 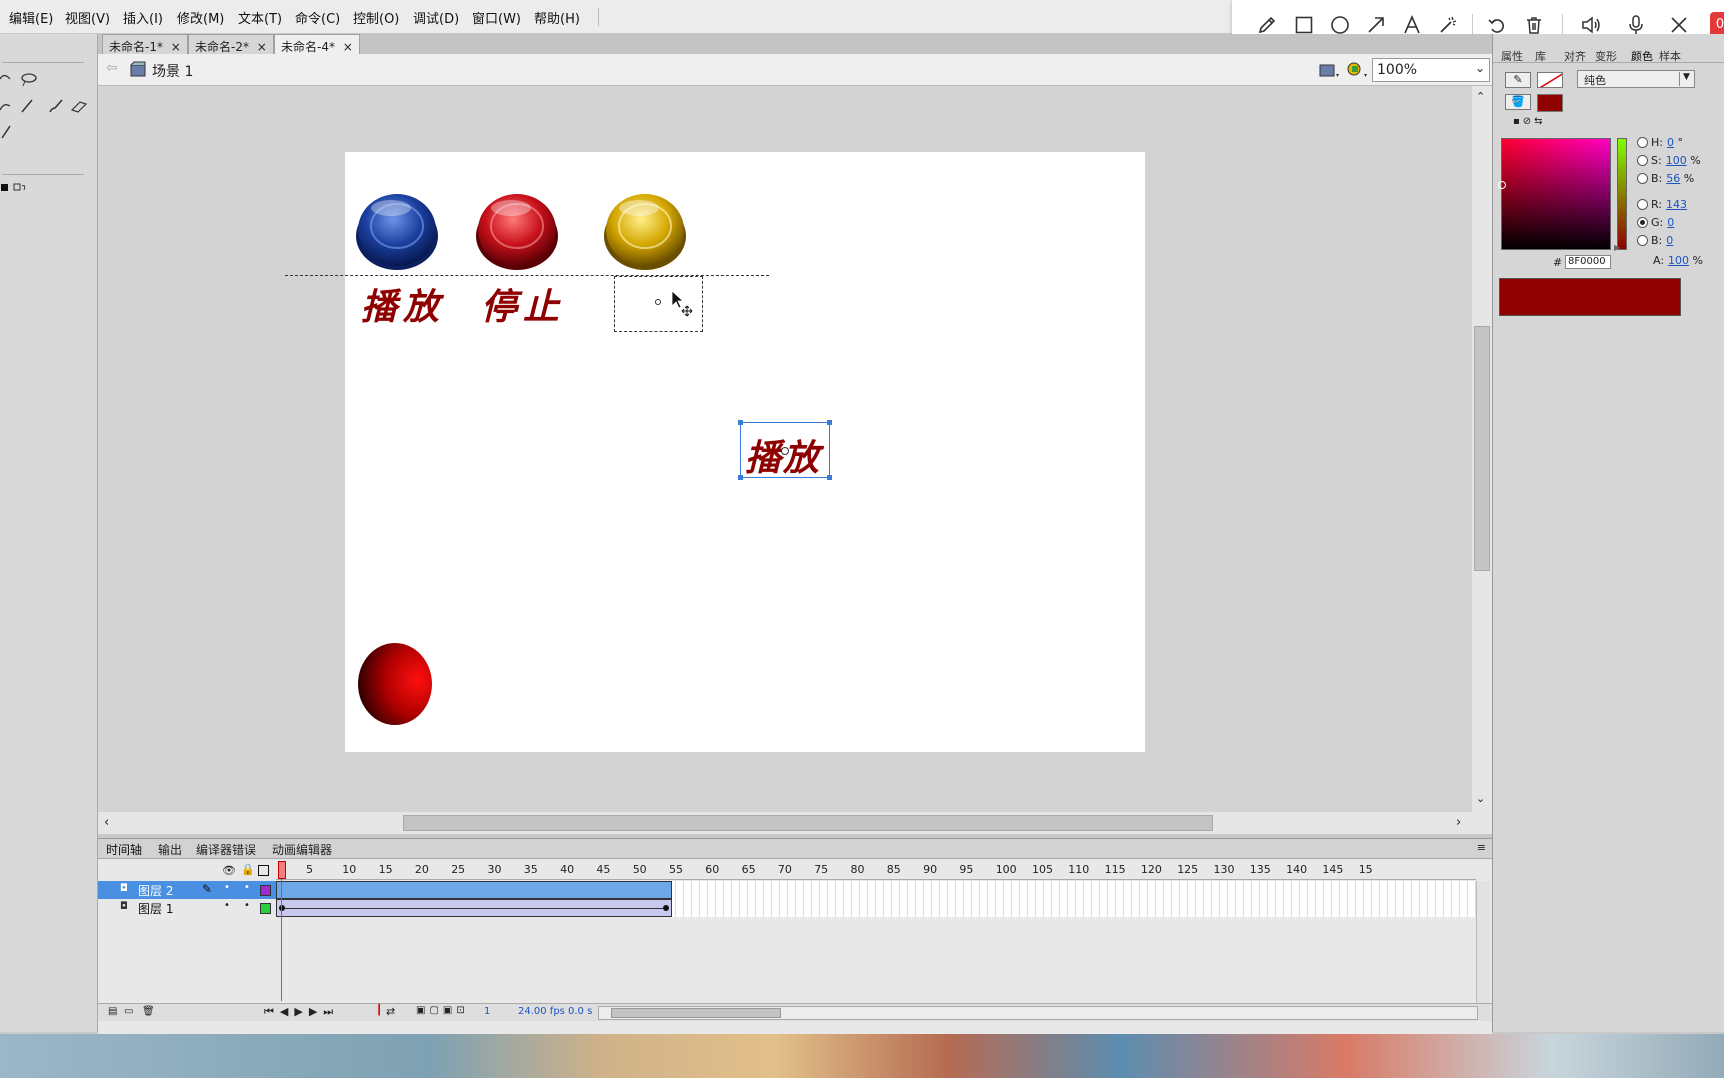 What do you see at coordinates (517, 231) in the screenshot?
I see `red-button` at bounding box center [517, 231].